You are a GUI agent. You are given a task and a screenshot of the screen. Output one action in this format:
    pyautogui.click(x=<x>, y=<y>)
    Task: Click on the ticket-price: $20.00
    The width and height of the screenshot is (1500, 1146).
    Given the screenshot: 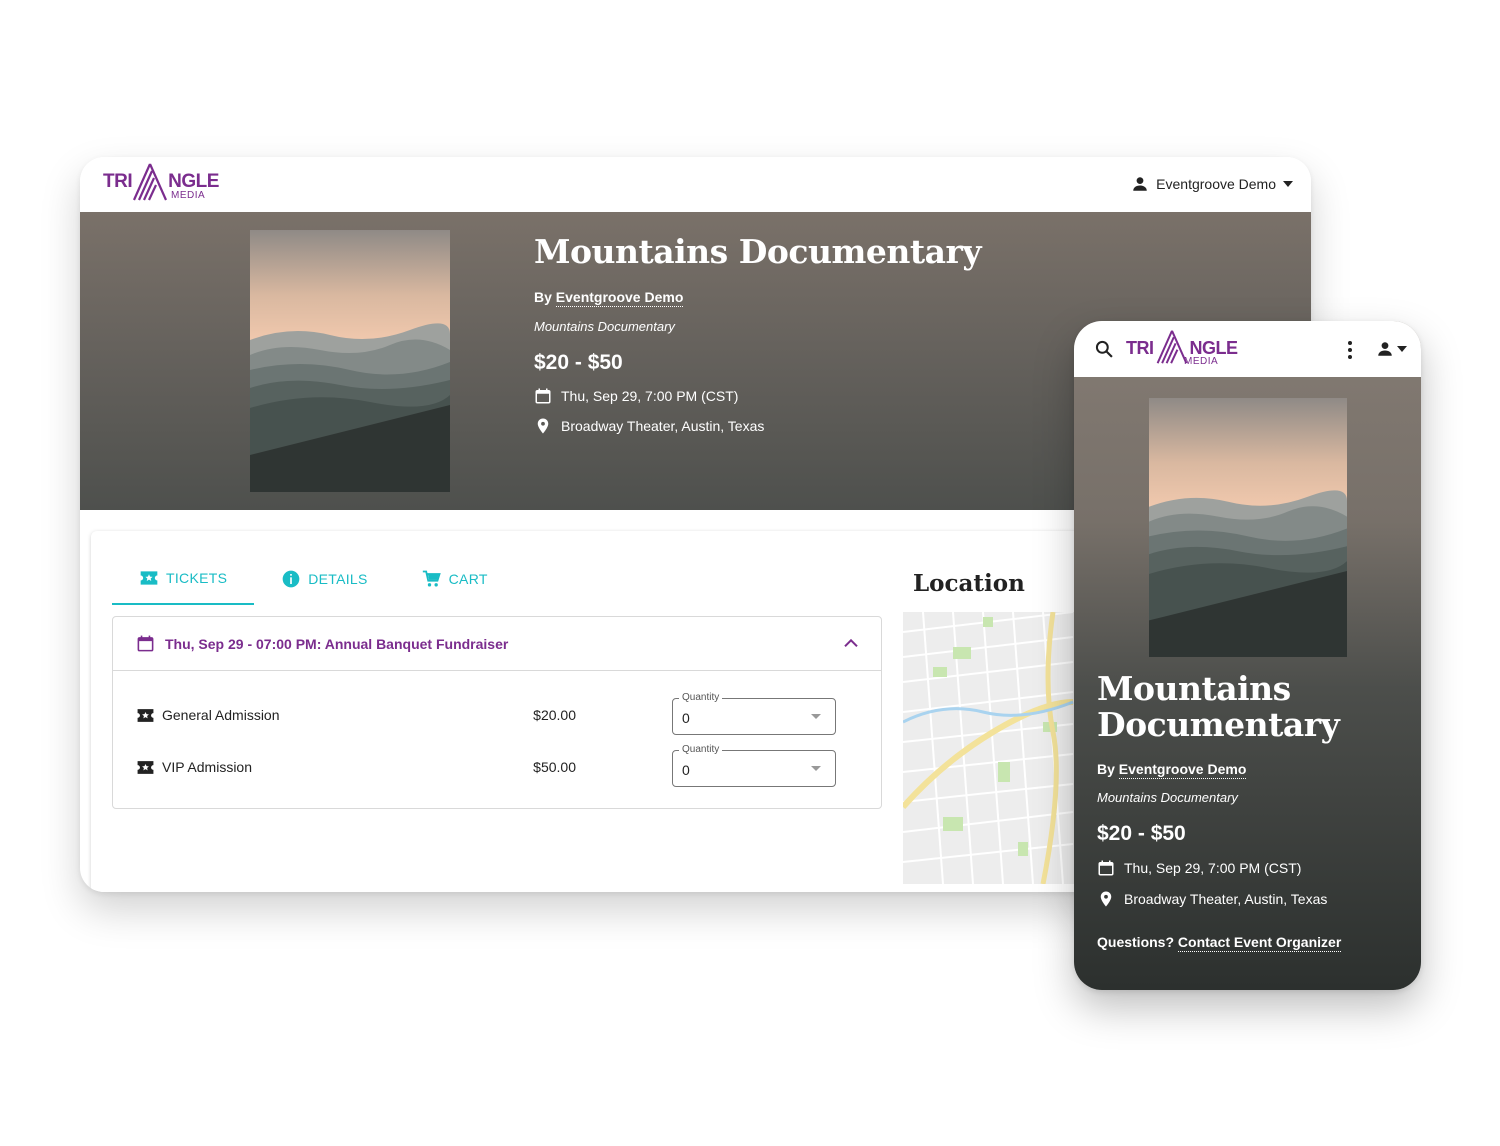 What is the action you would take?
    pyautogui.click(x=554, y=715)
    